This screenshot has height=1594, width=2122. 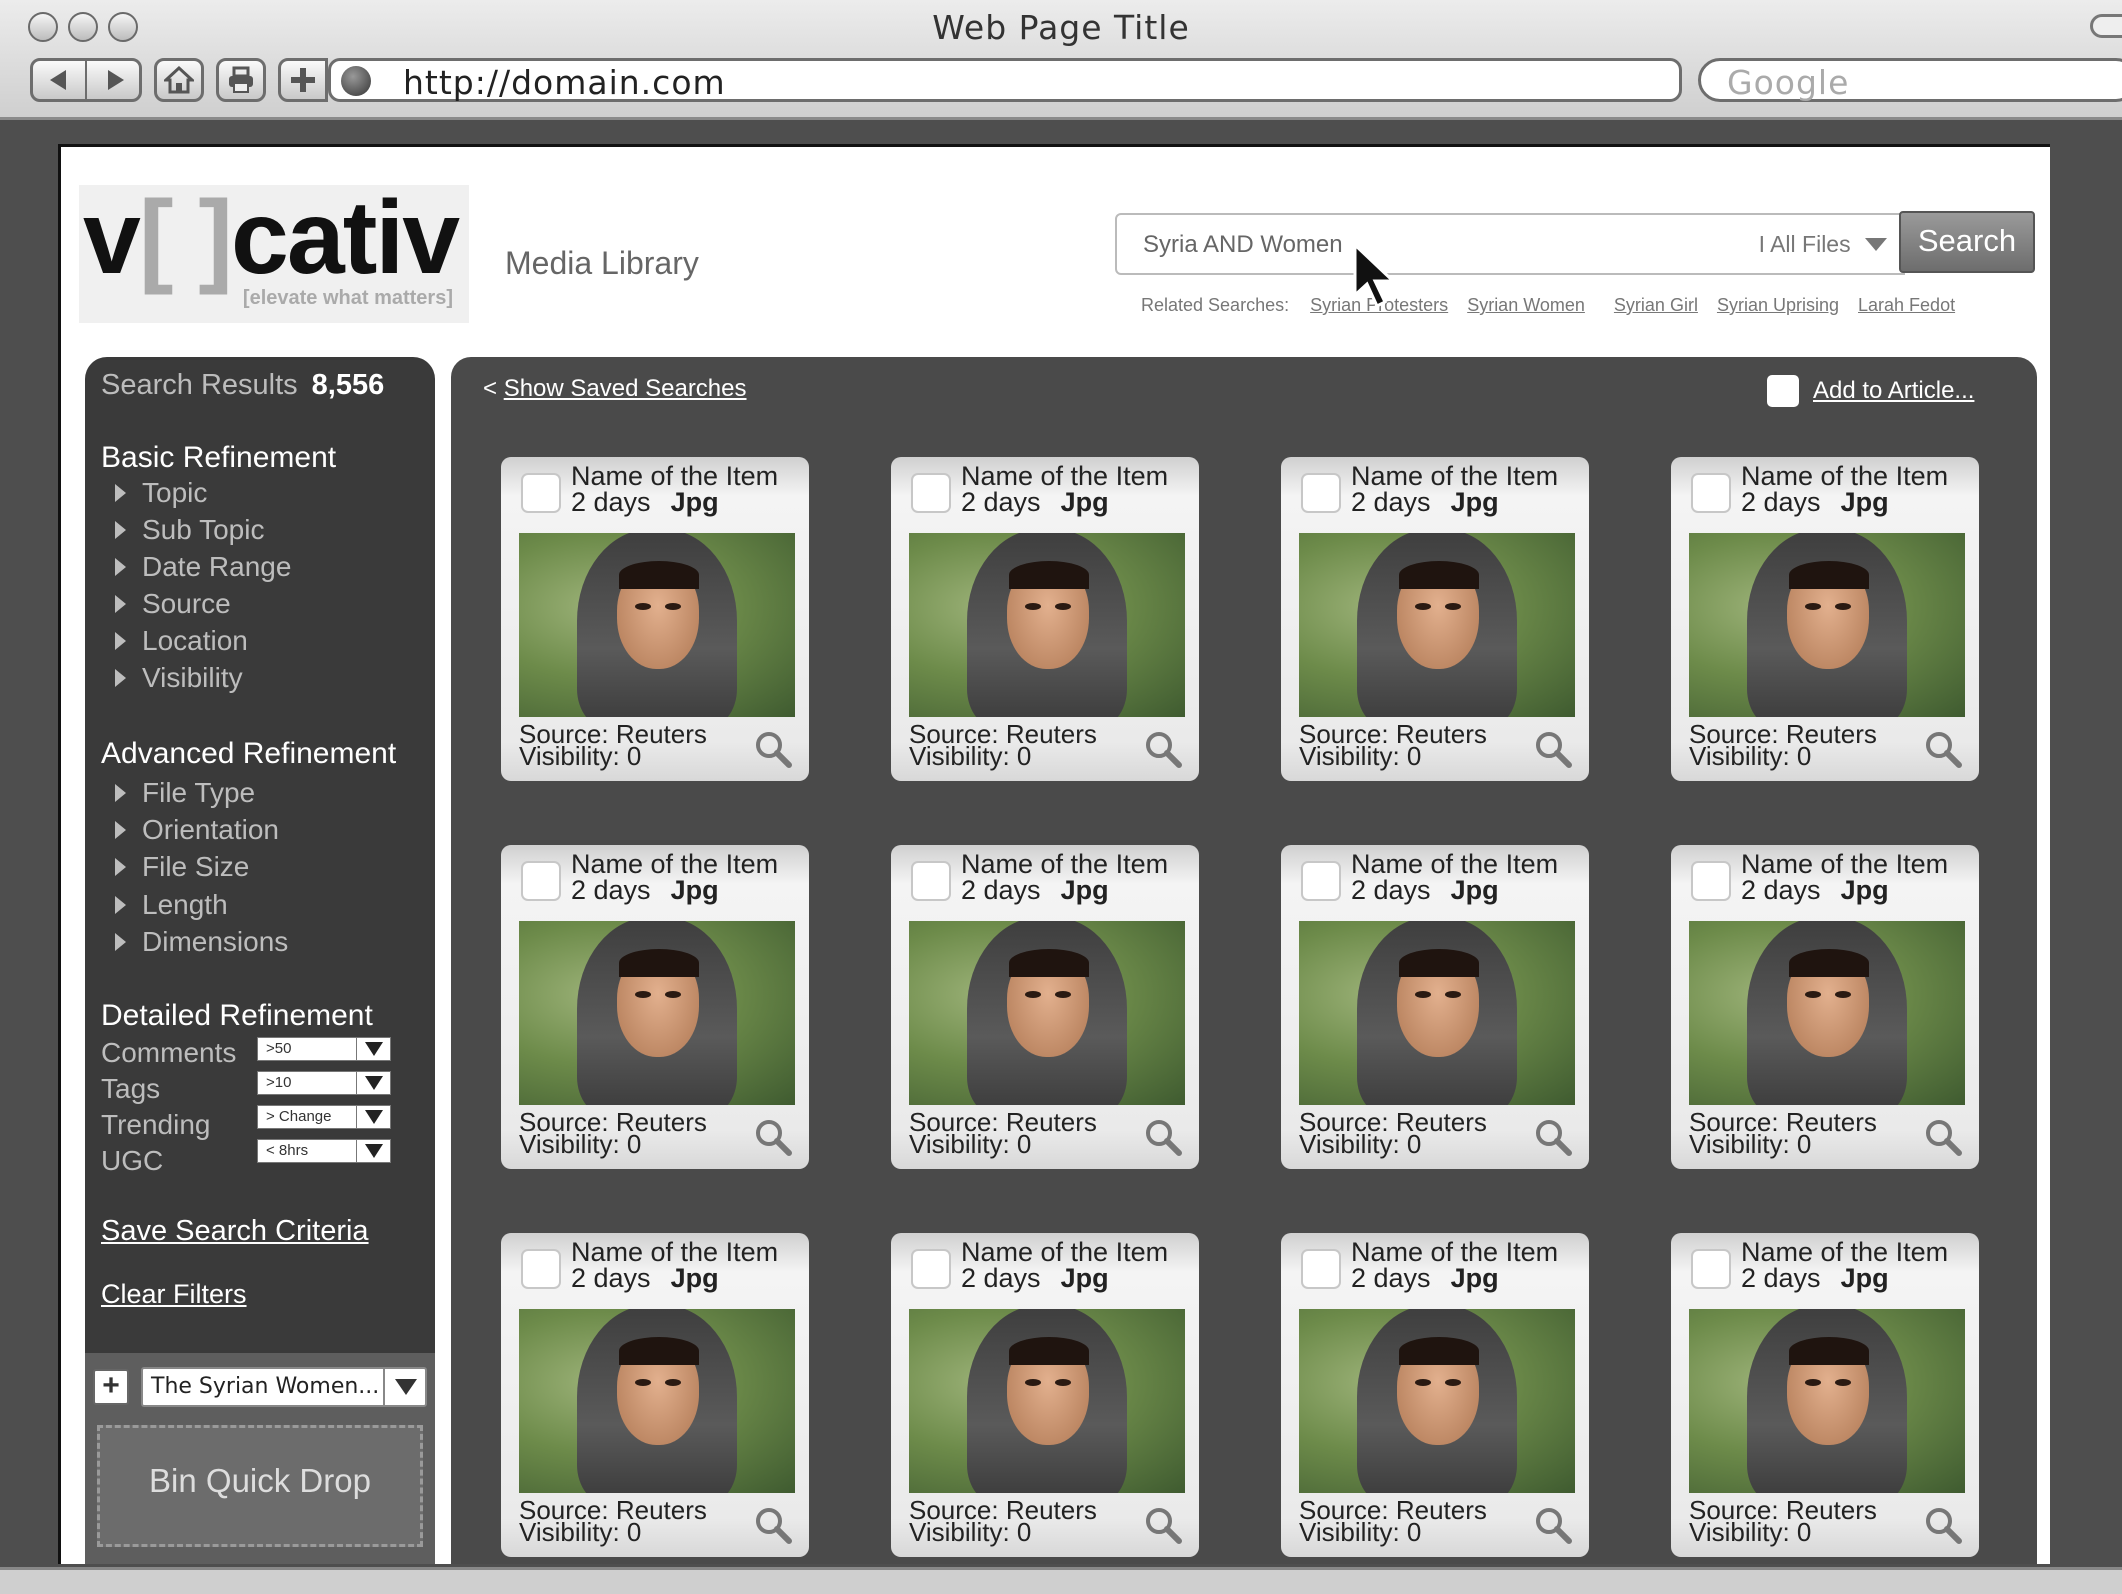 I want to click on forward-button, so click(x=115, y=80).